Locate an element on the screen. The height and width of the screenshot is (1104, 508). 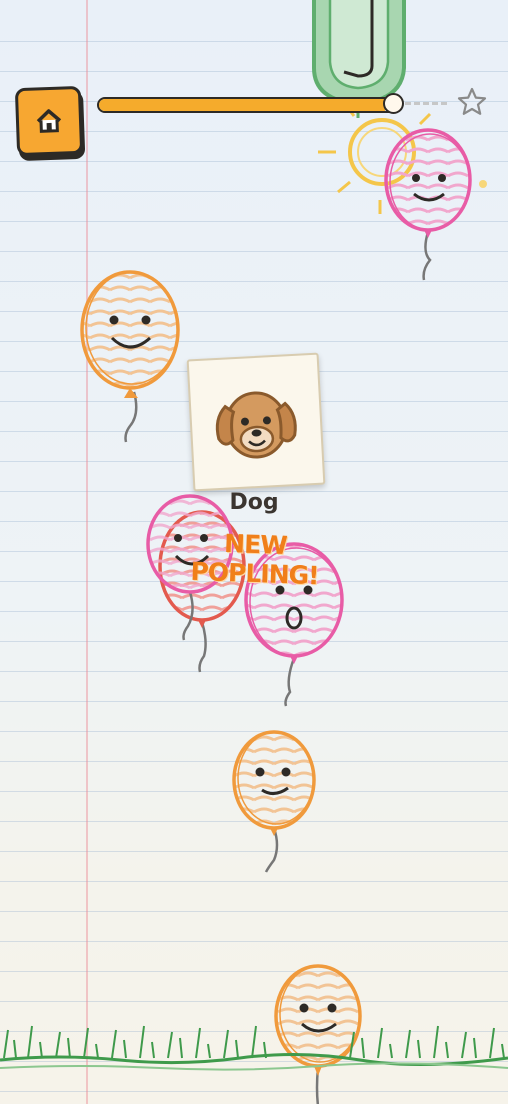
dog-face-icon is located at coordinates (256, 425).